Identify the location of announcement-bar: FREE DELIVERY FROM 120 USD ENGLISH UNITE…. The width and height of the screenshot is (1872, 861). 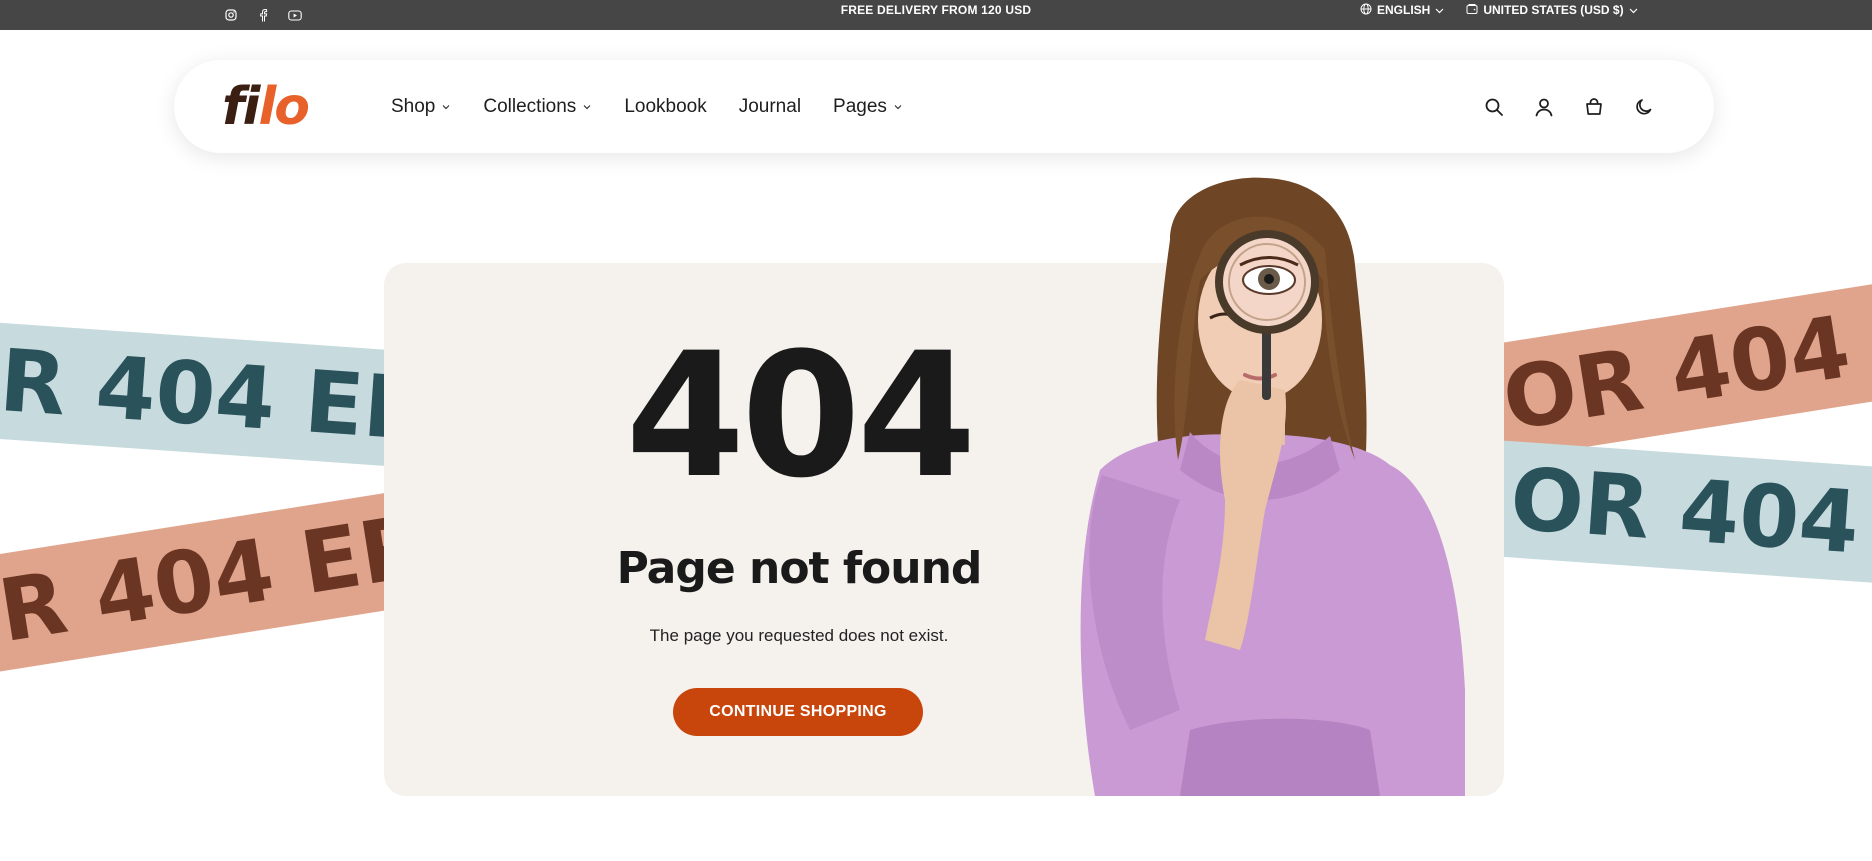
(936, 15).